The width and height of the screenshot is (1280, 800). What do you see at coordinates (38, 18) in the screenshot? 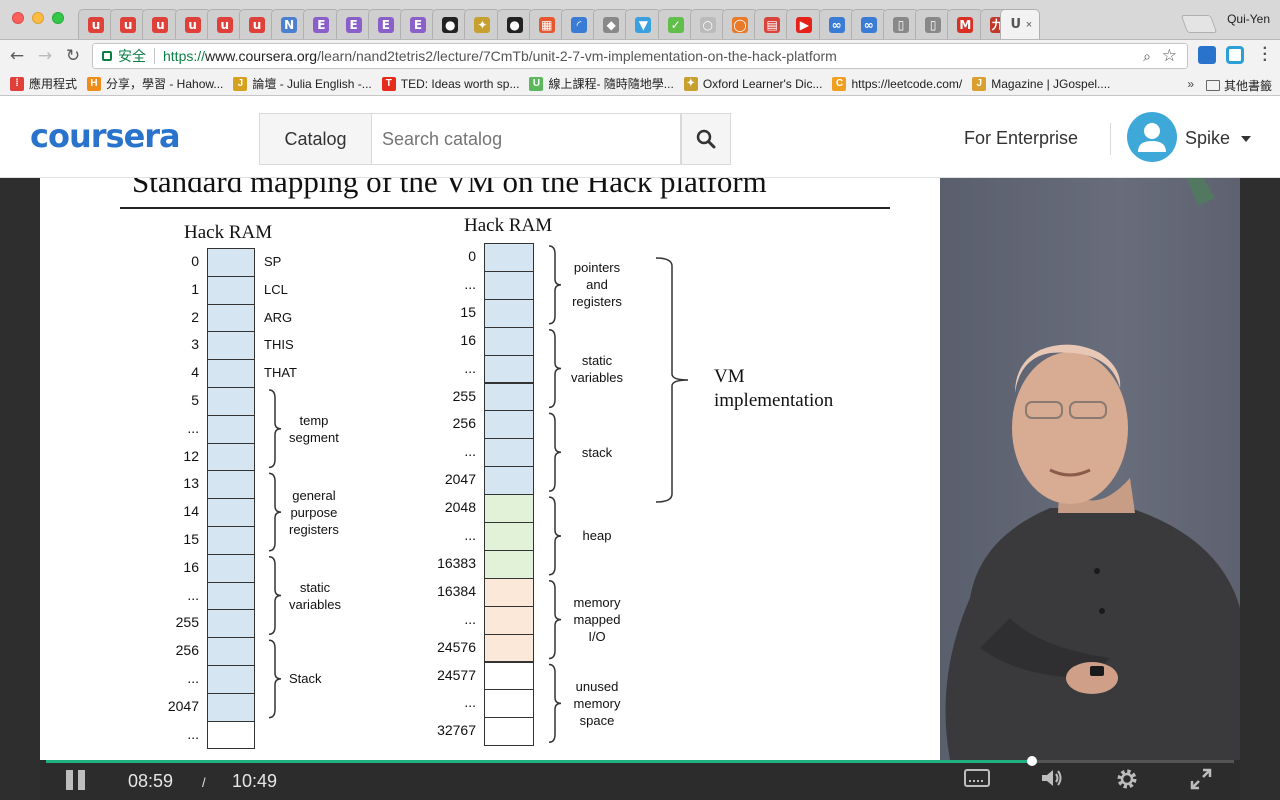
I see `window-minimize-button` at bounding box center [38, 18].